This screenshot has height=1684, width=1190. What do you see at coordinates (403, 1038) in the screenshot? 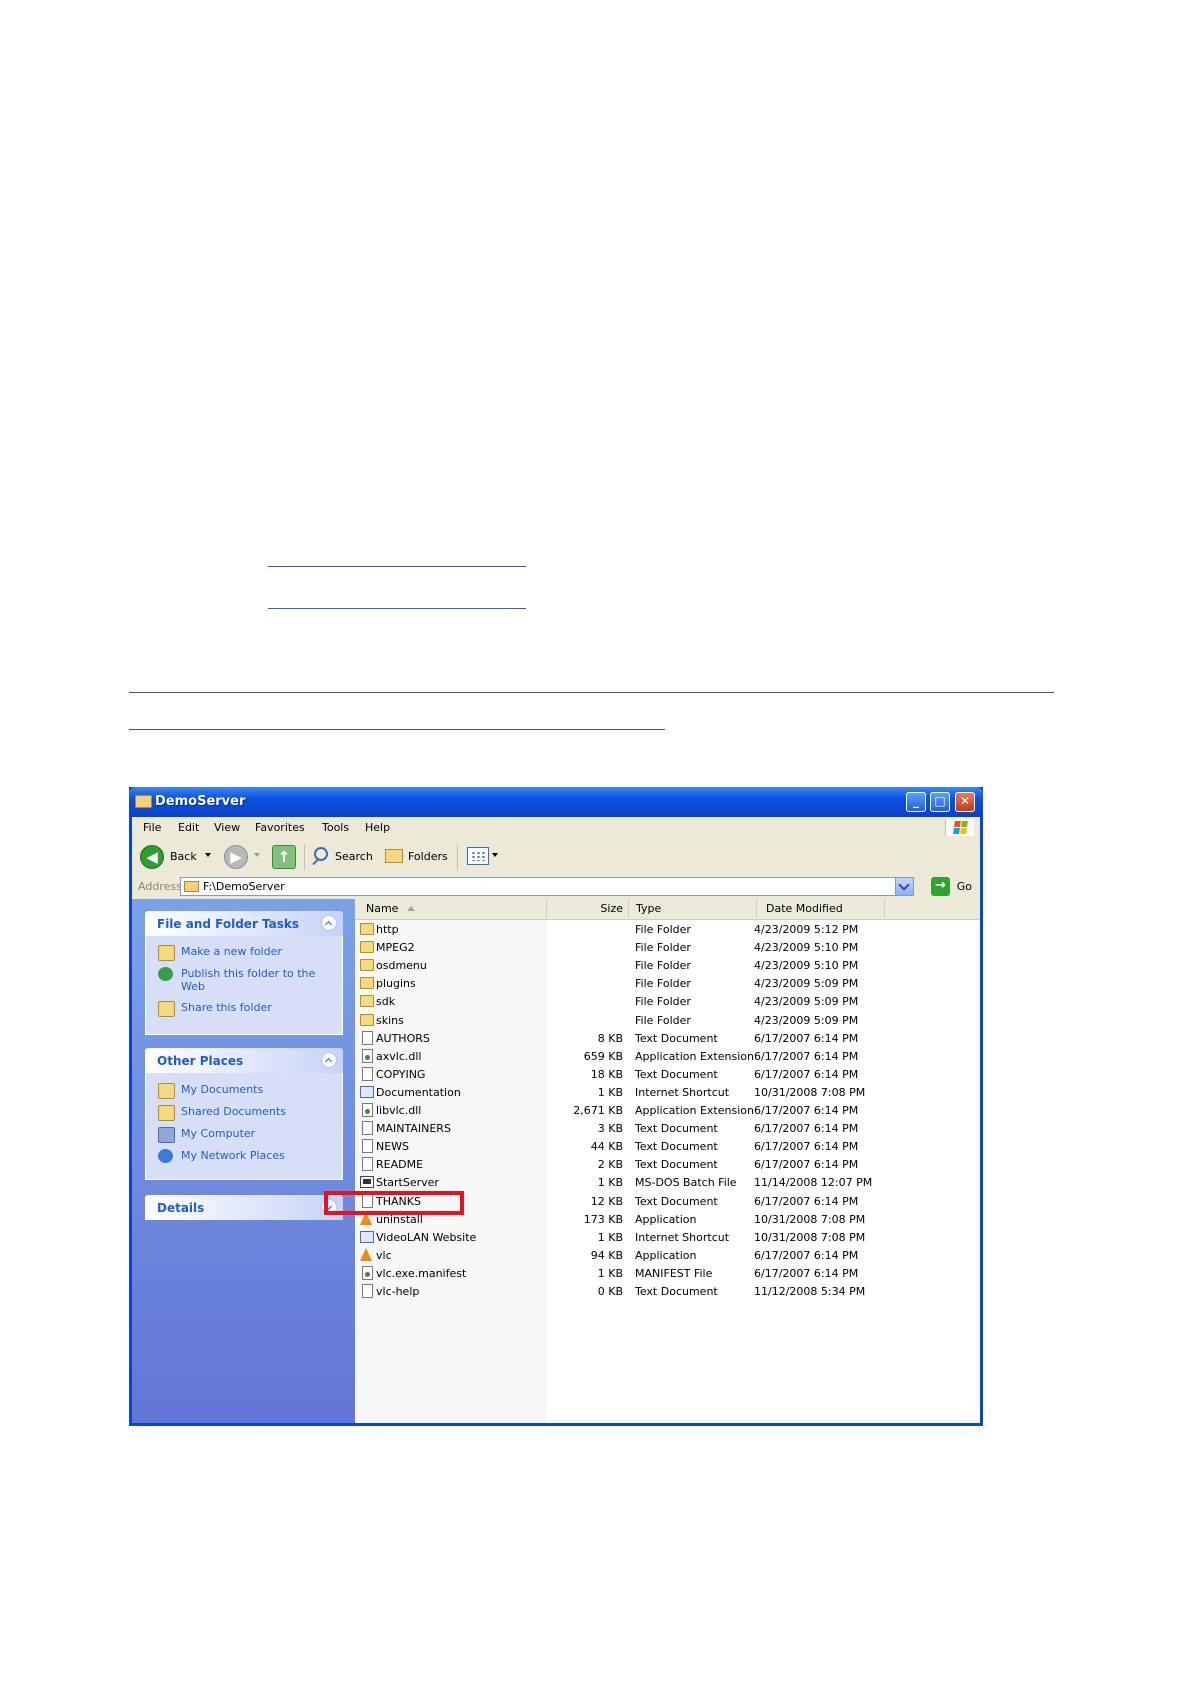
I see `file-name: AUTHORS` at bounding box center [403, 1038].